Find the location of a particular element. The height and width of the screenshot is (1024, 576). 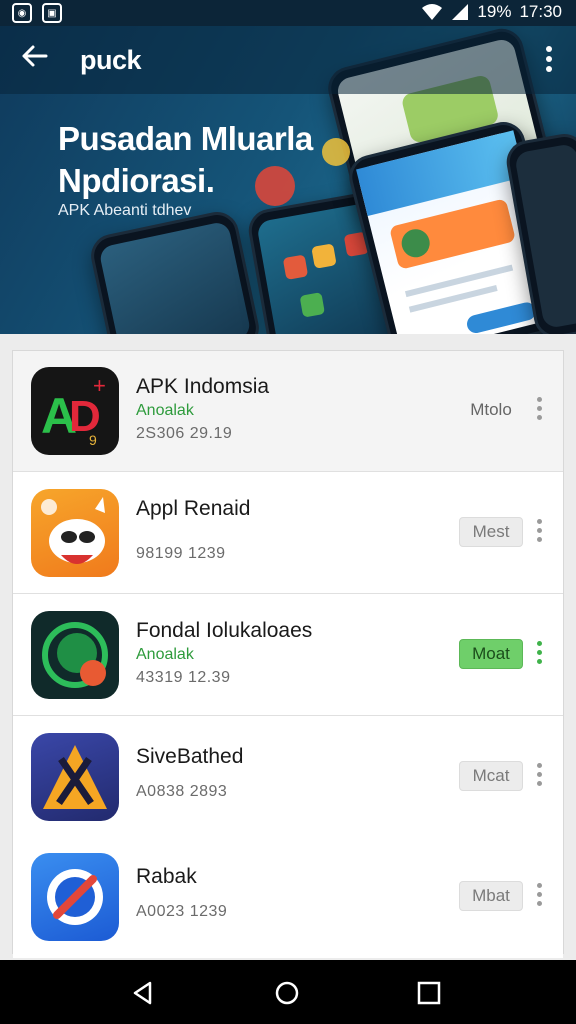

app-meta: A0023 1239 is located at coordinates (182, 911).